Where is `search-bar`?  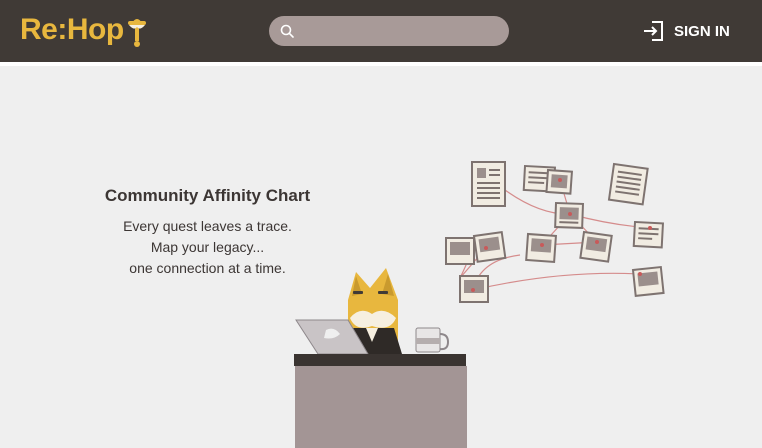
search-bar is located at coordinates (389, 31).